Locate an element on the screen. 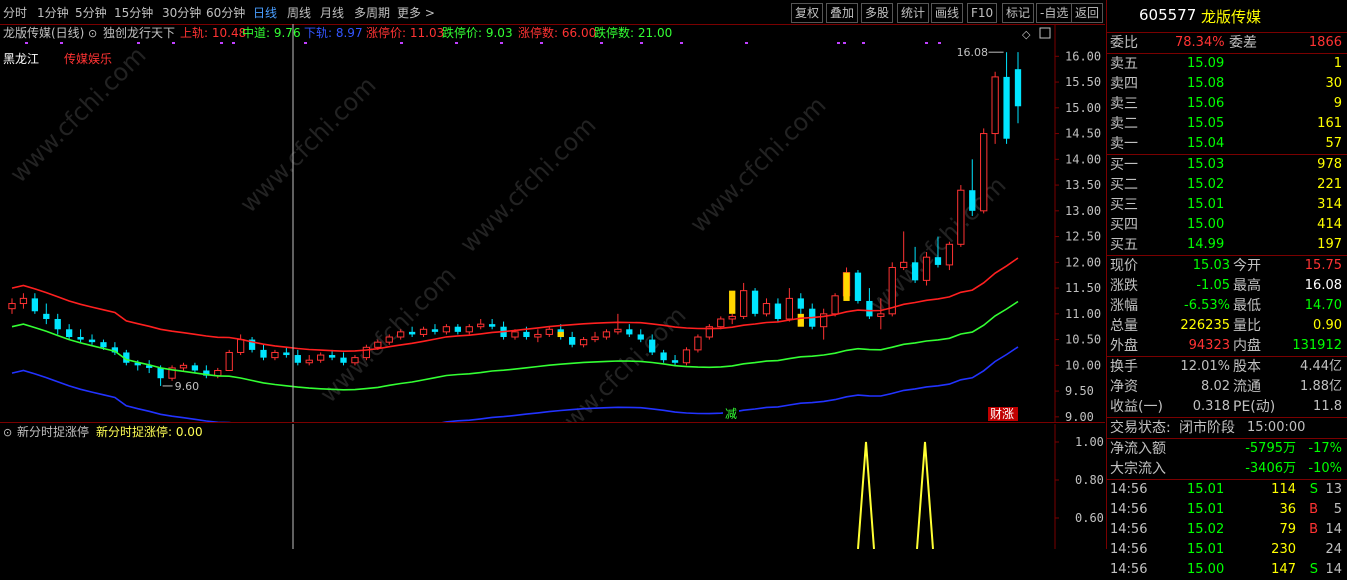 The height and width of the screenshot is (580, 1347). bid-label: 买四 is located at coordinates (1124, 225).